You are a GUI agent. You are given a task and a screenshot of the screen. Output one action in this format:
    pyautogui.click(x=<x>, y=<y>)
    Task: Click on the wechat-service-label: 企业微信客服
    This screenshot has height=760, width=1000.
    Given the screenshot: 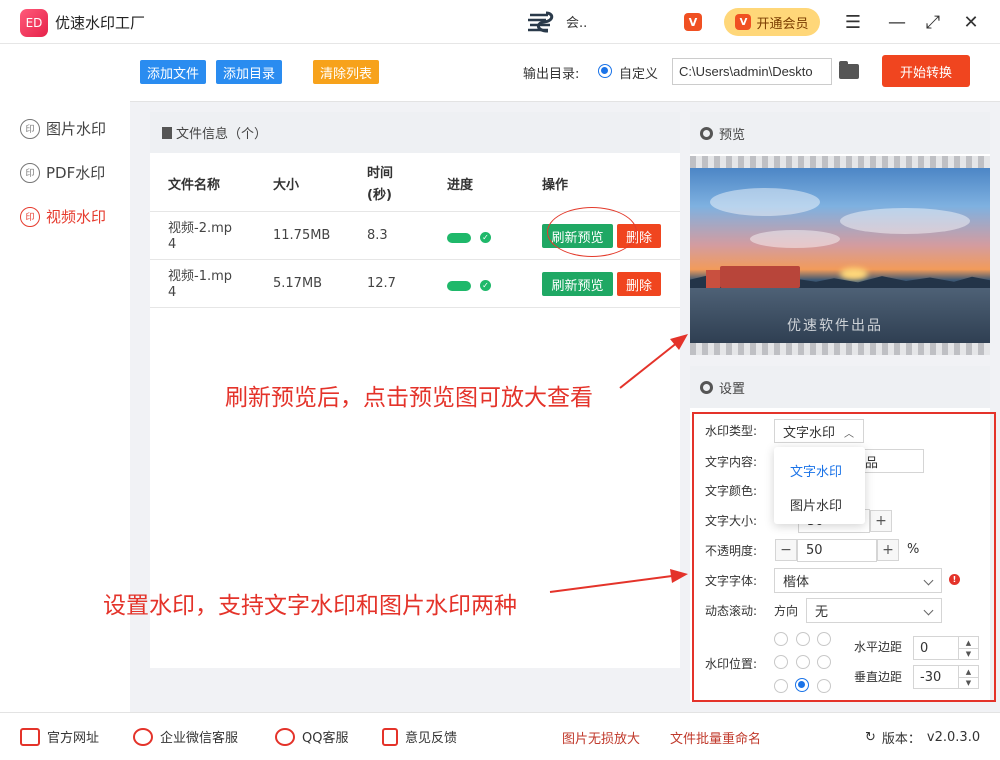 What is the action you would take?
    pyautogui.click(x=199, y=738)
    